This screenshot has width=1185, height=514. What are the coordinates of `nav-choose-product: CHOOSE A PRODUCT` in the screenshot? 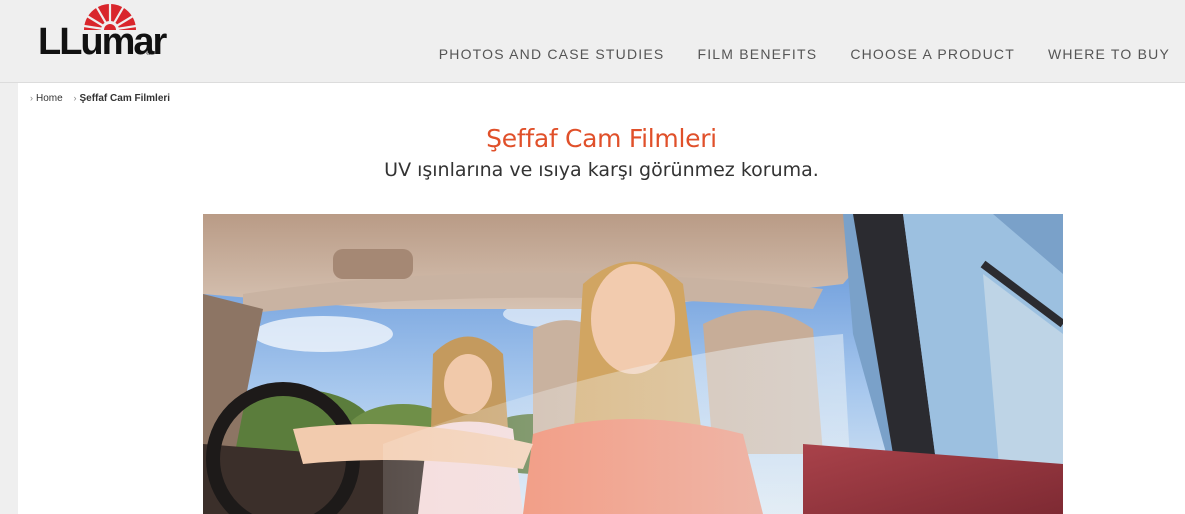 It's located at (932, 54).